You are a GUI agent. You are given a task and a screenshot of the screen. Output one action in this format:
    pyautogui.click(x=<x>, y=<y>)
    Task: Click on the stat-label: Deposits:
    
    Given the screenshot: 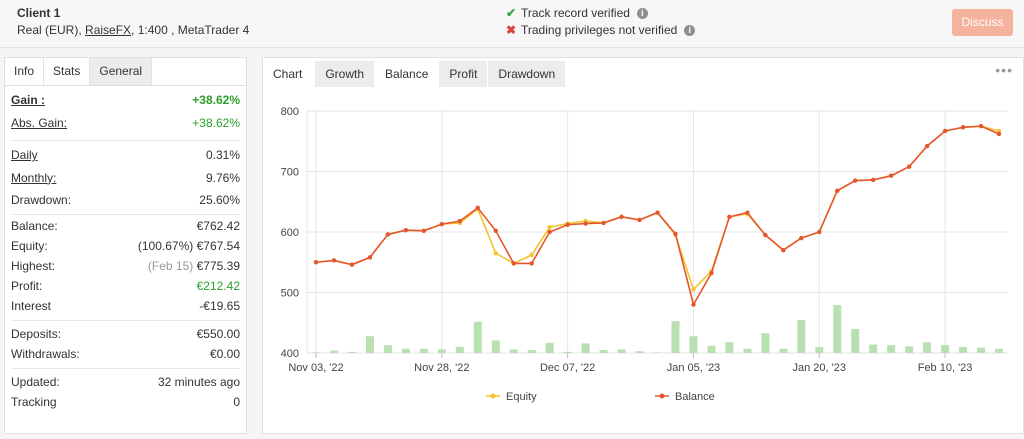 What is the action you would take?
    pyautogui.click(x=36, y=334)
    